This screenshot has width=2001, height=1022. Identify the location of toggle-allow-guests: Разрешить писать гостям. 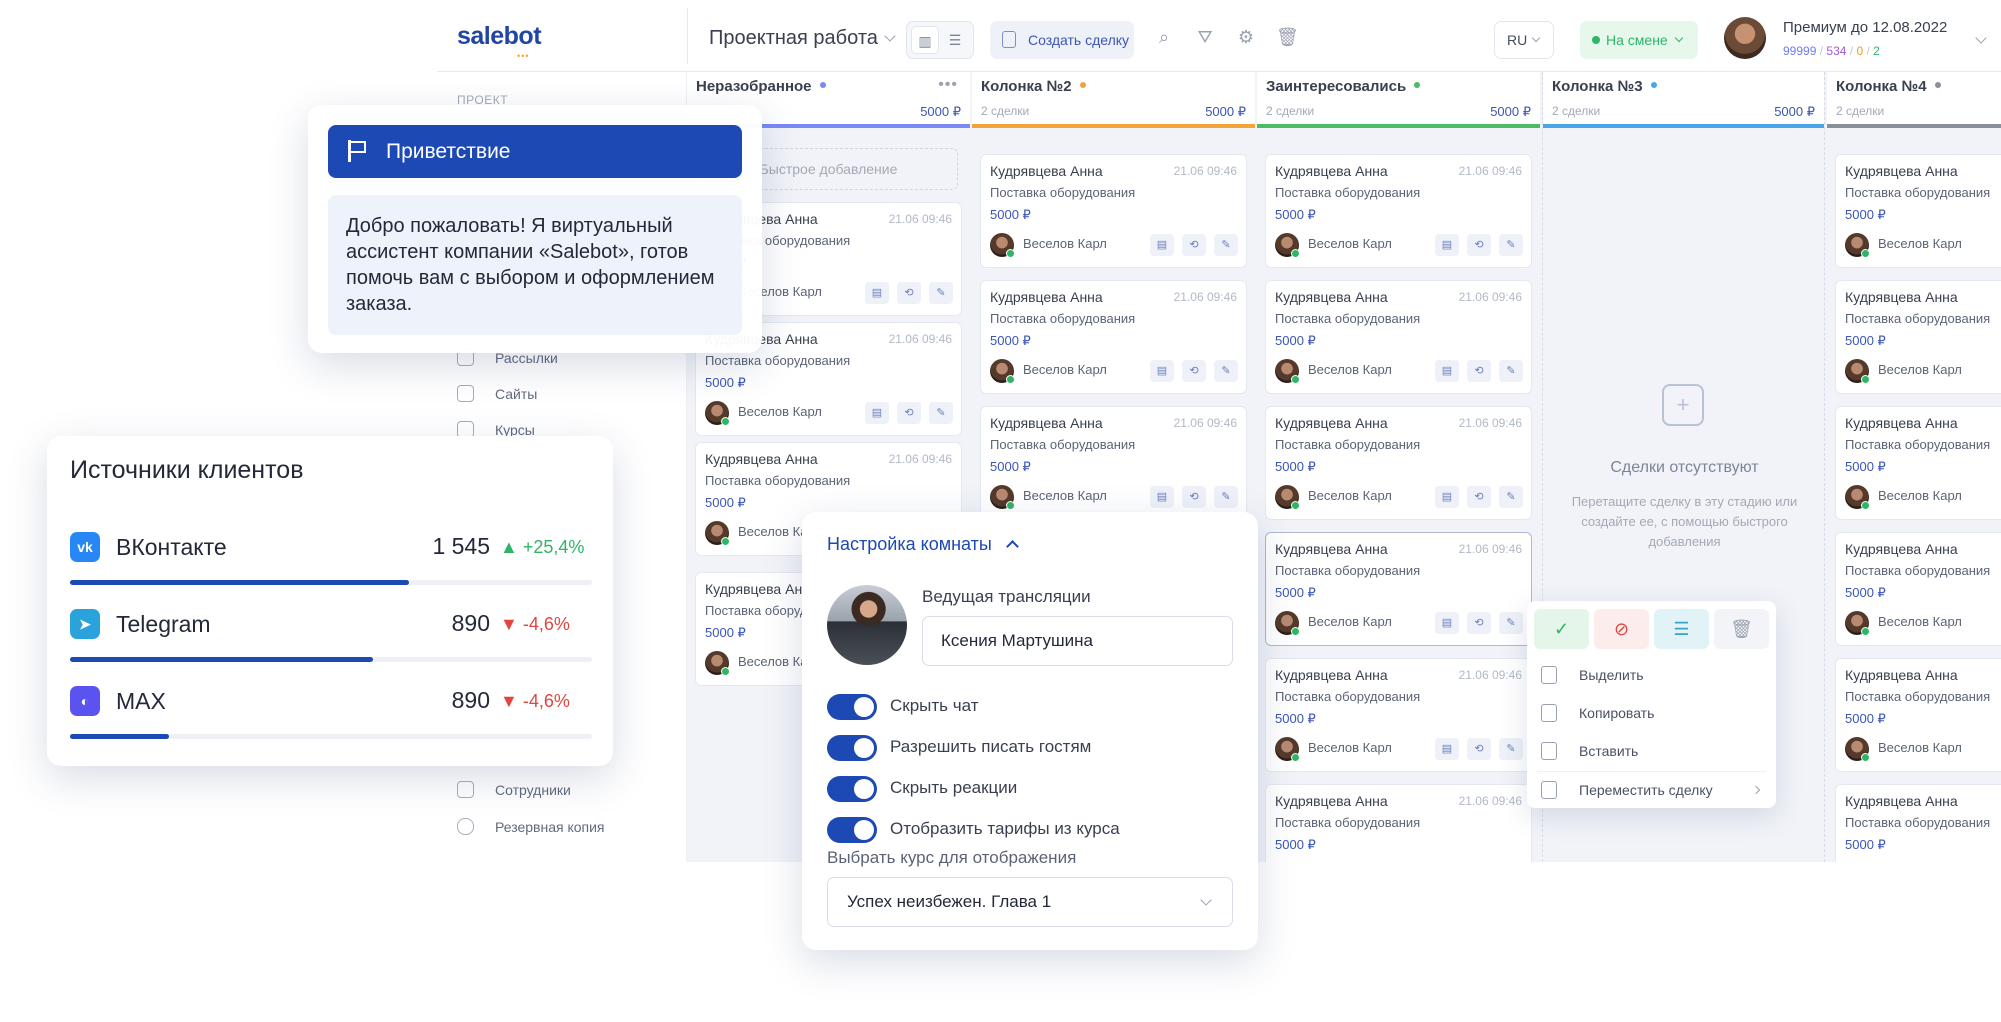
(959, 747).